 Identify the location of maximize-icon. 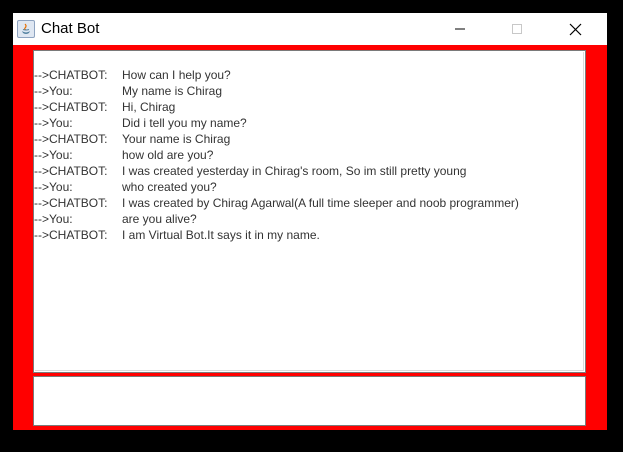
(517, 29).